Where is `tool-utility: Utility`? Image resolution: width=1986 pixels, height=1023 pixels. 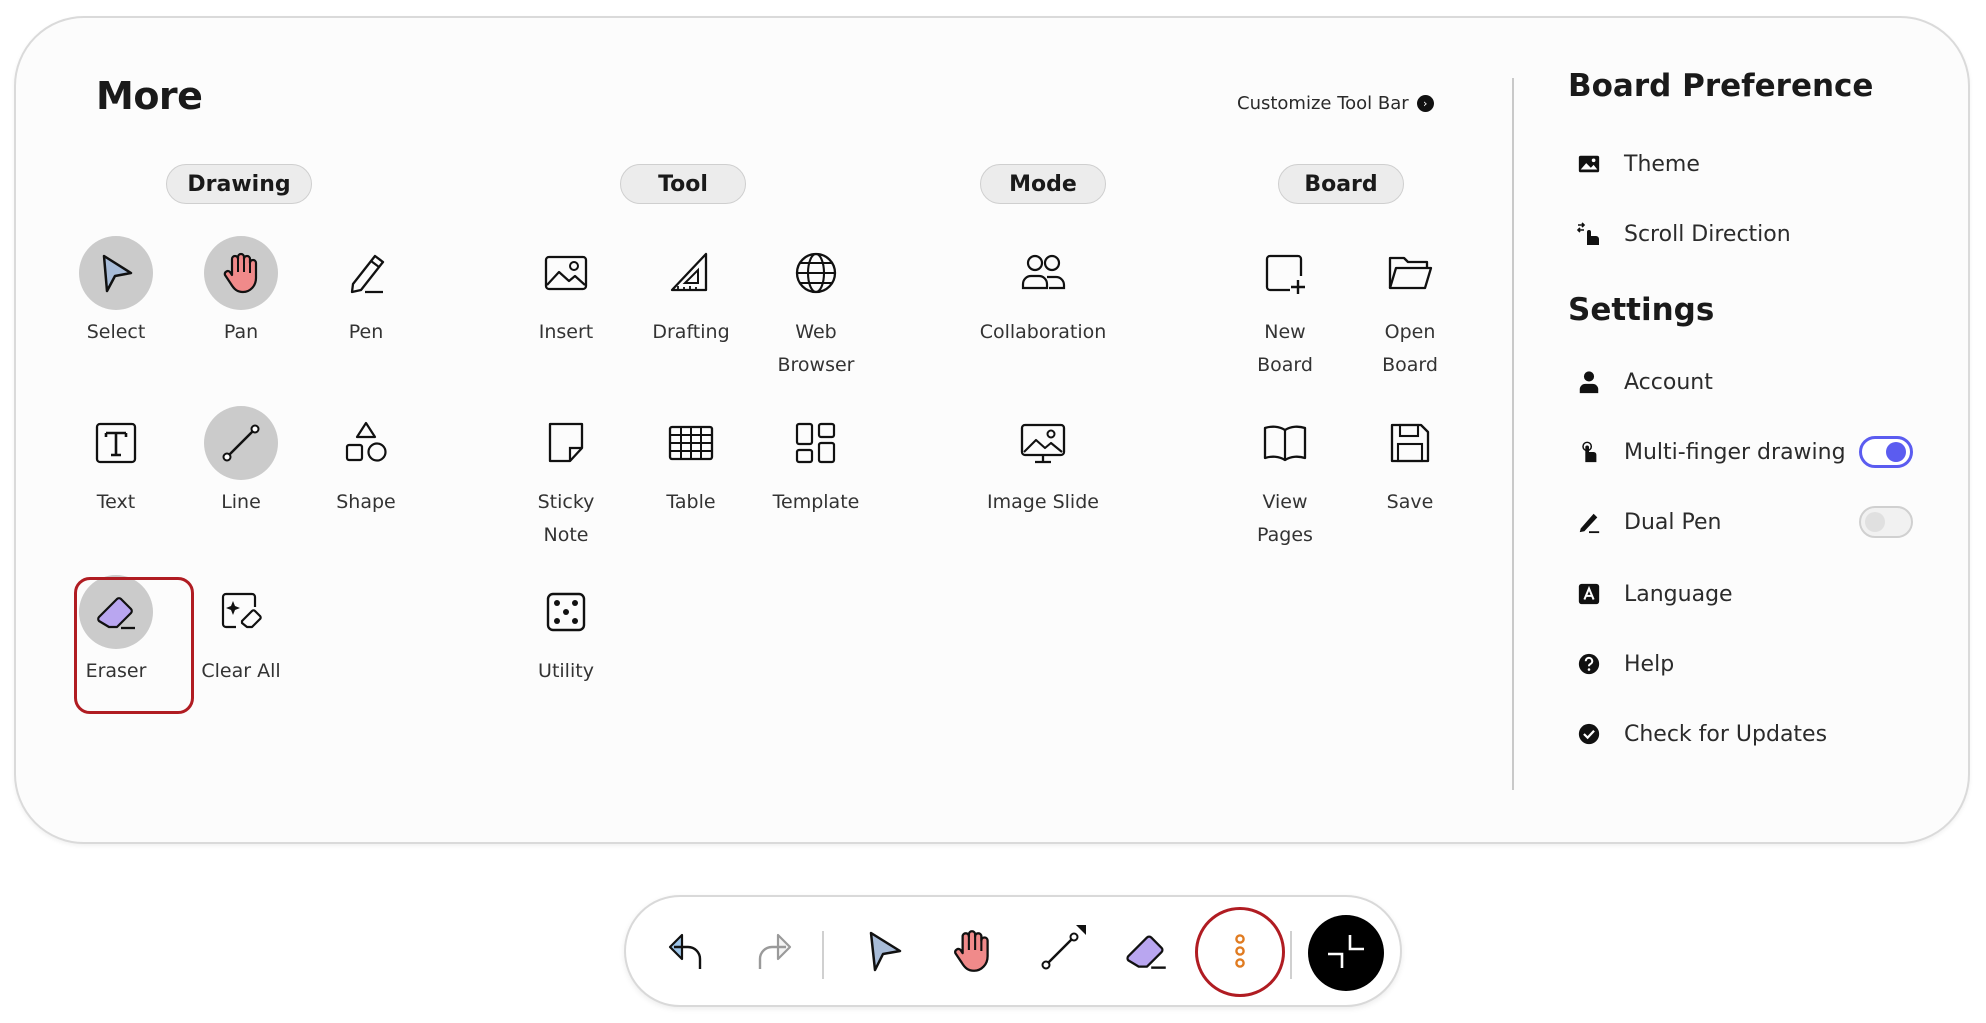 tool-utility: Utility is located at coordinates (566, 631).